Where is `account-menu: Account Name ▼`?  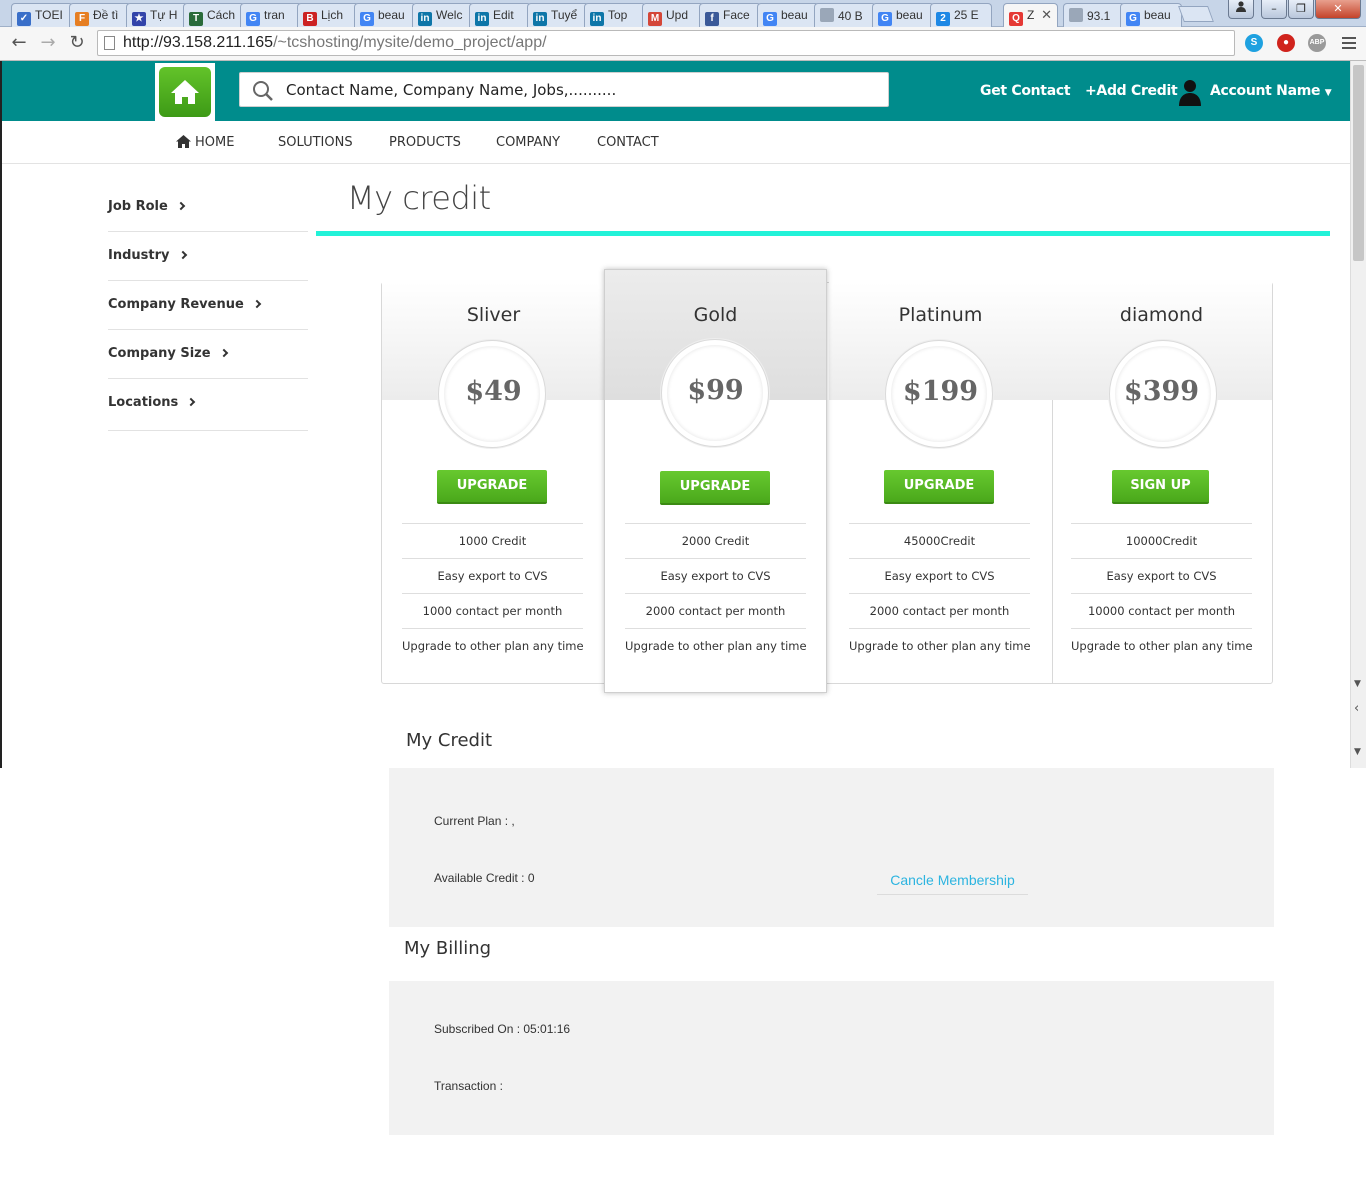 account-menu: Account Name ▼ is located at coordinates (1271, 91).